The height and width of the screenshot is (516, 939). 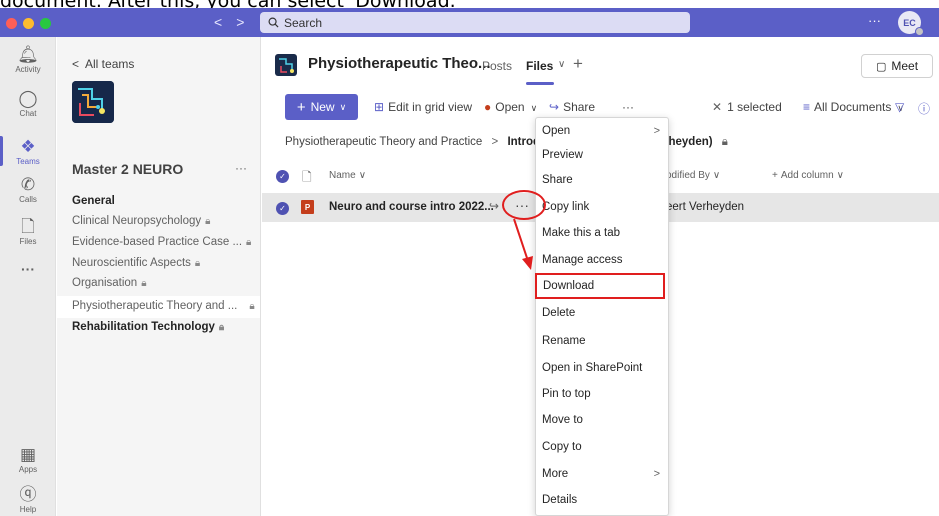 I want to click on channel-item-evidence-based: Evidence-based Practice Case ... 🔒︎, so click(x=161, y=242).